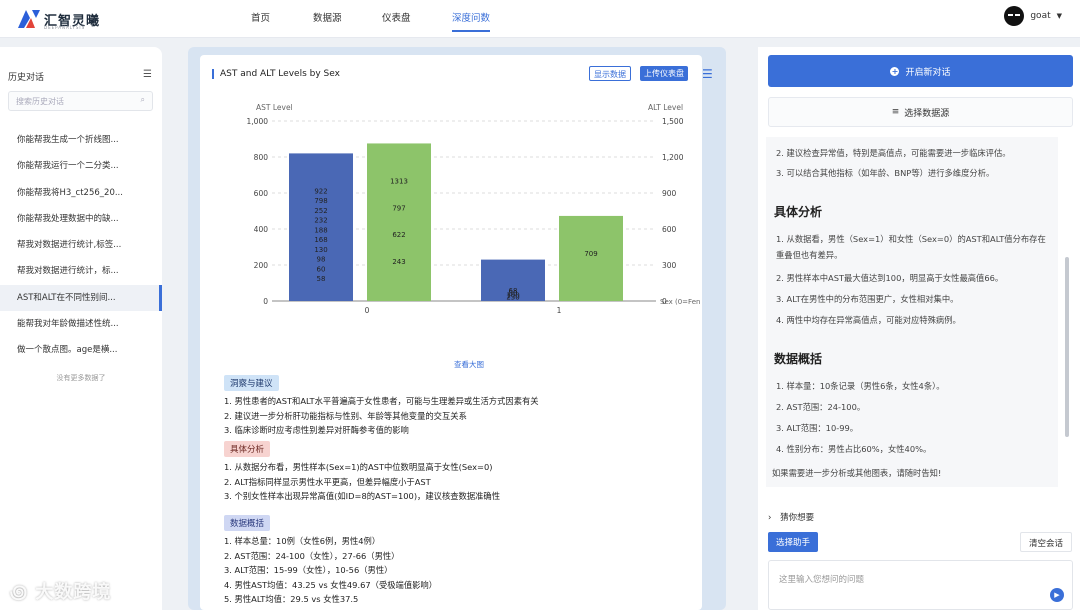 The image size is (1080, 610). I want to click on analysis-tag: 具体分析, so click(247, 449).